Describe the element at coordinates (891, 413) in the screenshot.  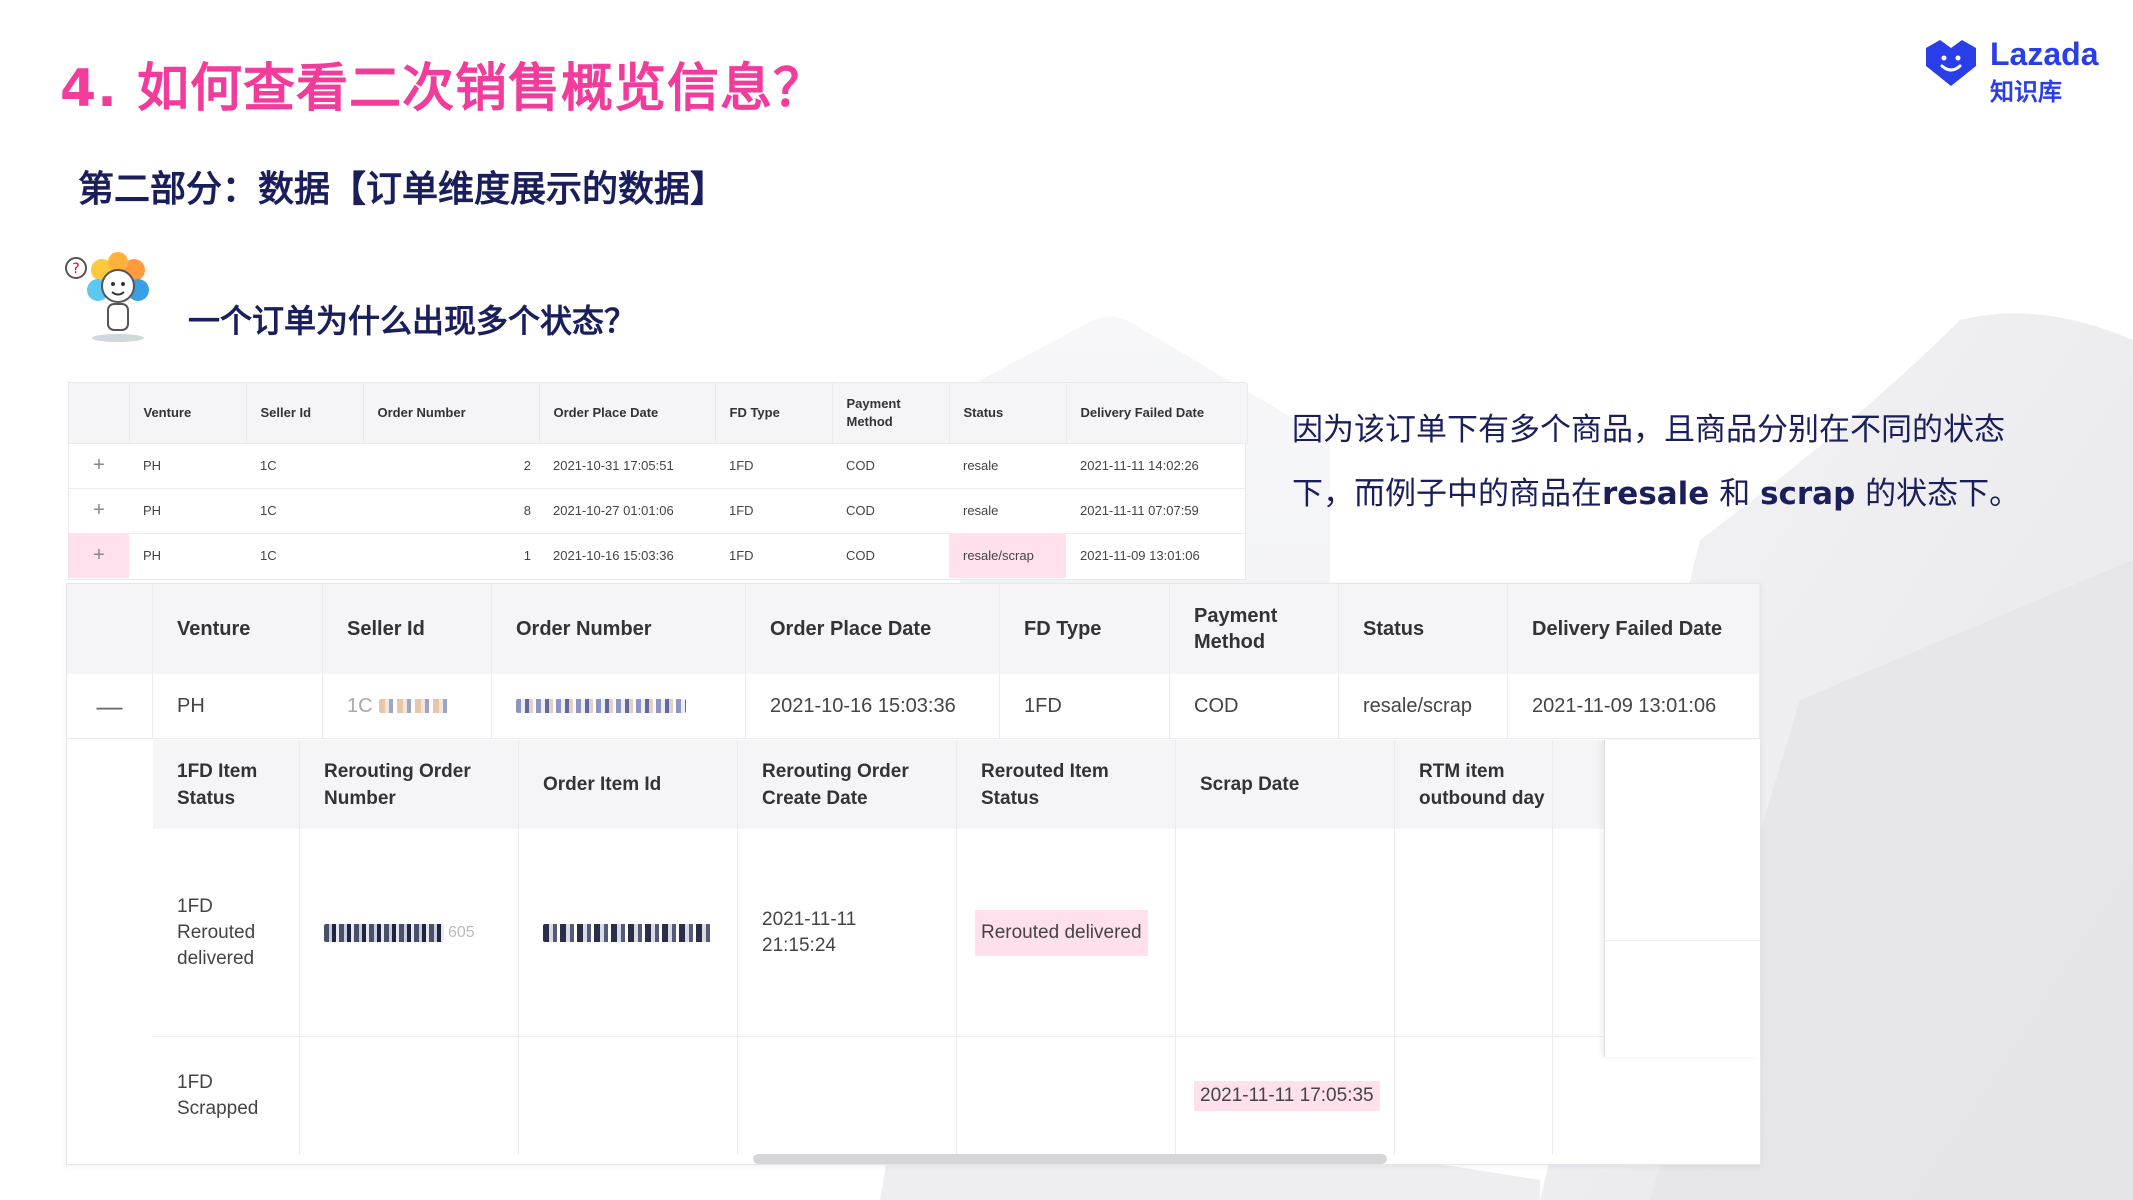
I see `header-cell: Payment Method` at that location.